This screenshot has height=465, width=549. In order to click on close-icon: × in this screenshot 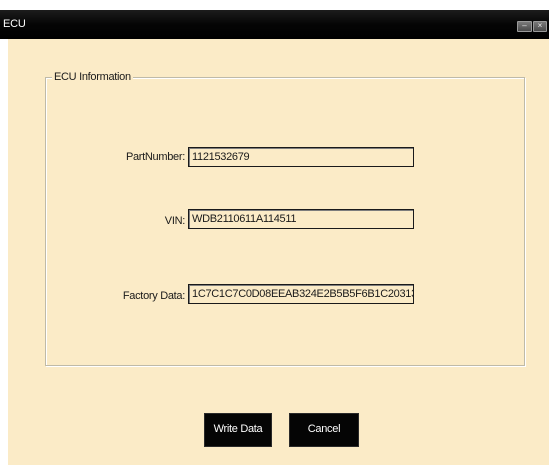, I will do `click(540, 25)`.